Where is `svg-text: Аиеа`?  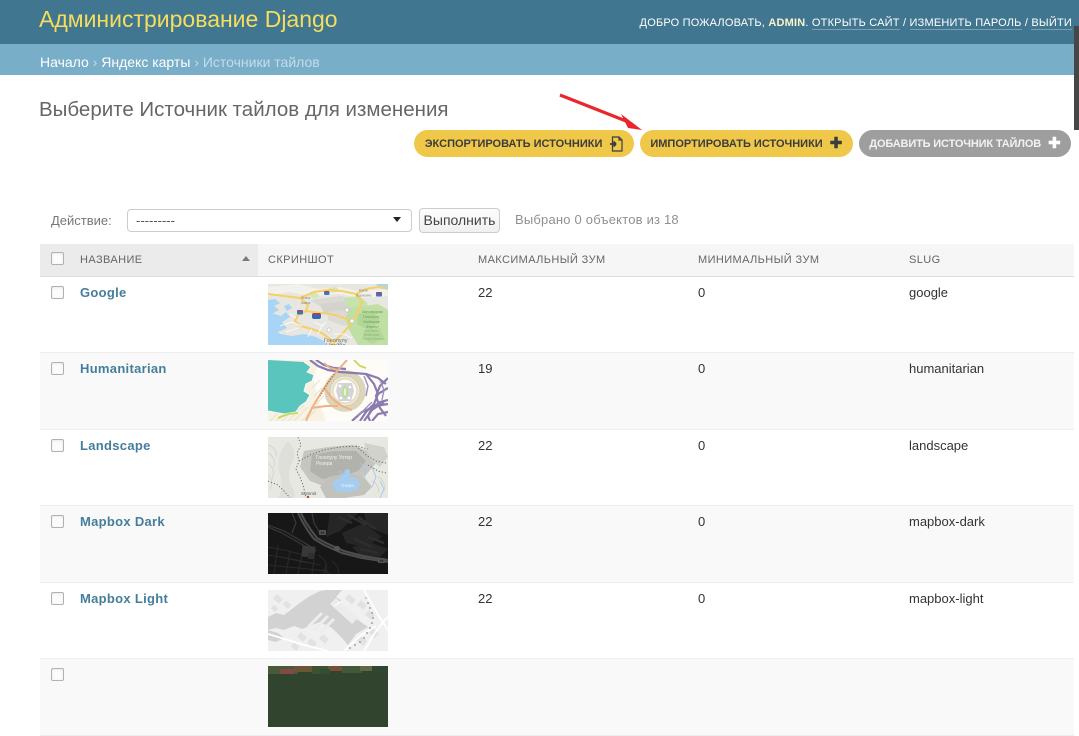 svg-text: Аиеа is located at coordinates (306, 302).